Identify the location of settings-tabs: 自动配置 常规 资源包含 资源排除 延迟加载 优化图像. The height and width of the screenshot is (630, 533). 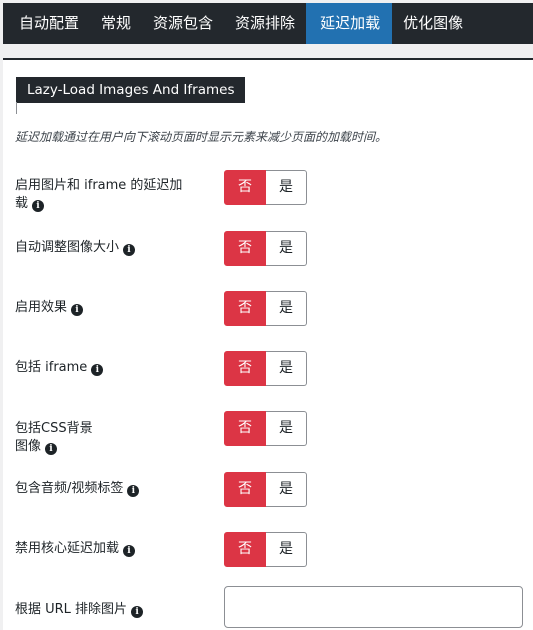
(268, 23).